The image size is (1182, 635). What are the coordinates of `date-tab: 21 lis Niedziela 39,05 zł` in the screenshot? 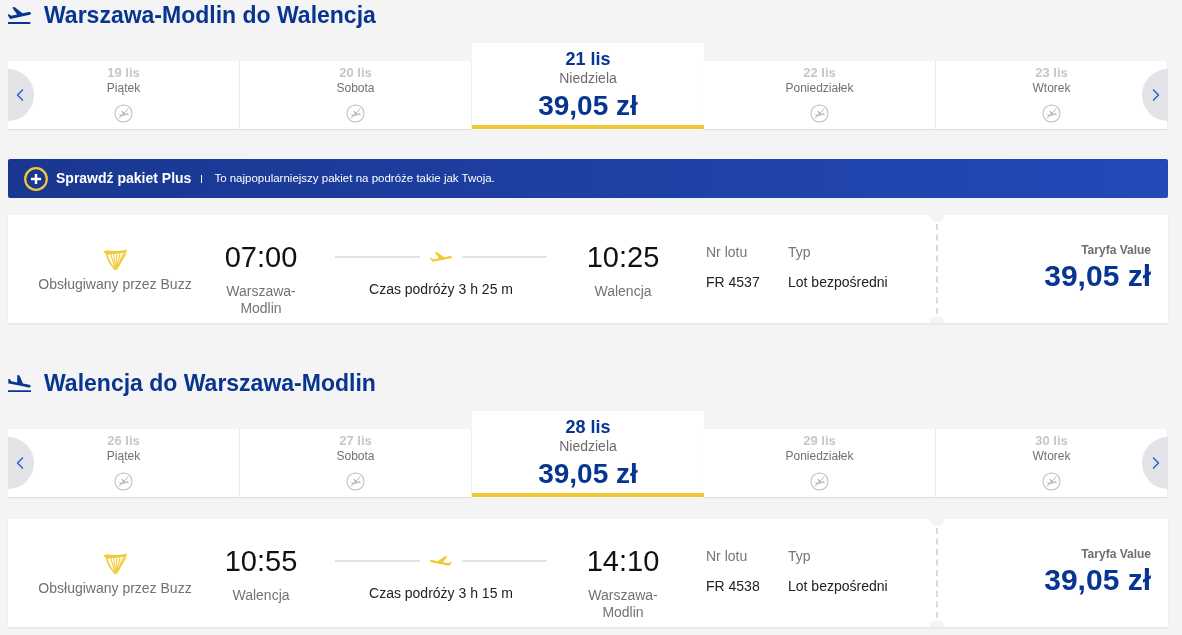 It's located at (588, 86).